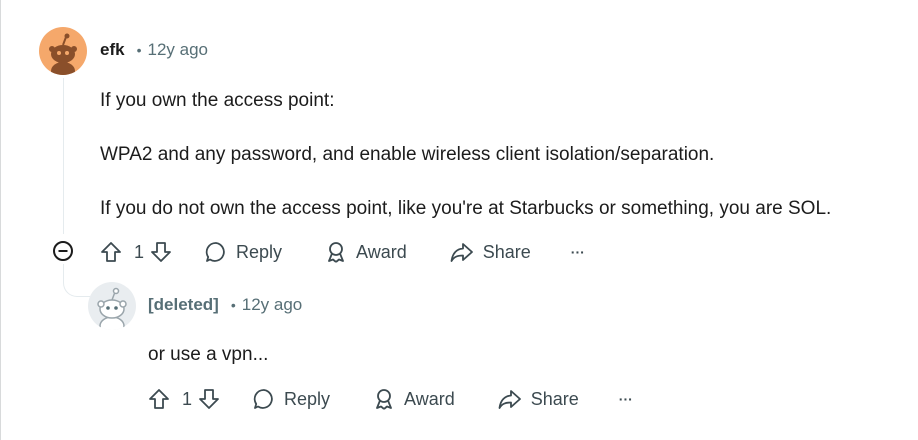  I want to click on minus-circle-icon, so click(63, 251).